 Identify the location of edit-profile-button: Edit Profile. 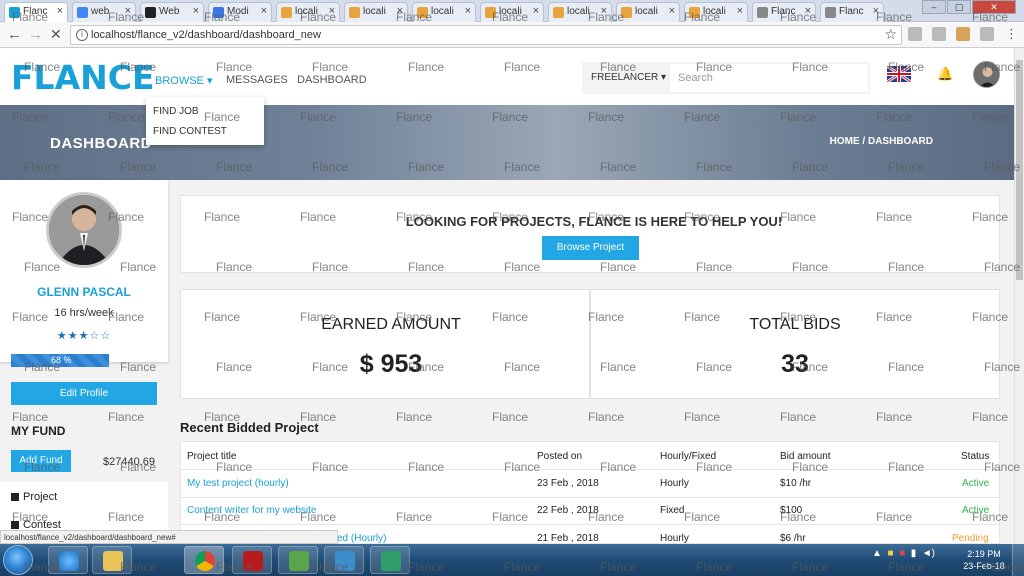
(84, 393).